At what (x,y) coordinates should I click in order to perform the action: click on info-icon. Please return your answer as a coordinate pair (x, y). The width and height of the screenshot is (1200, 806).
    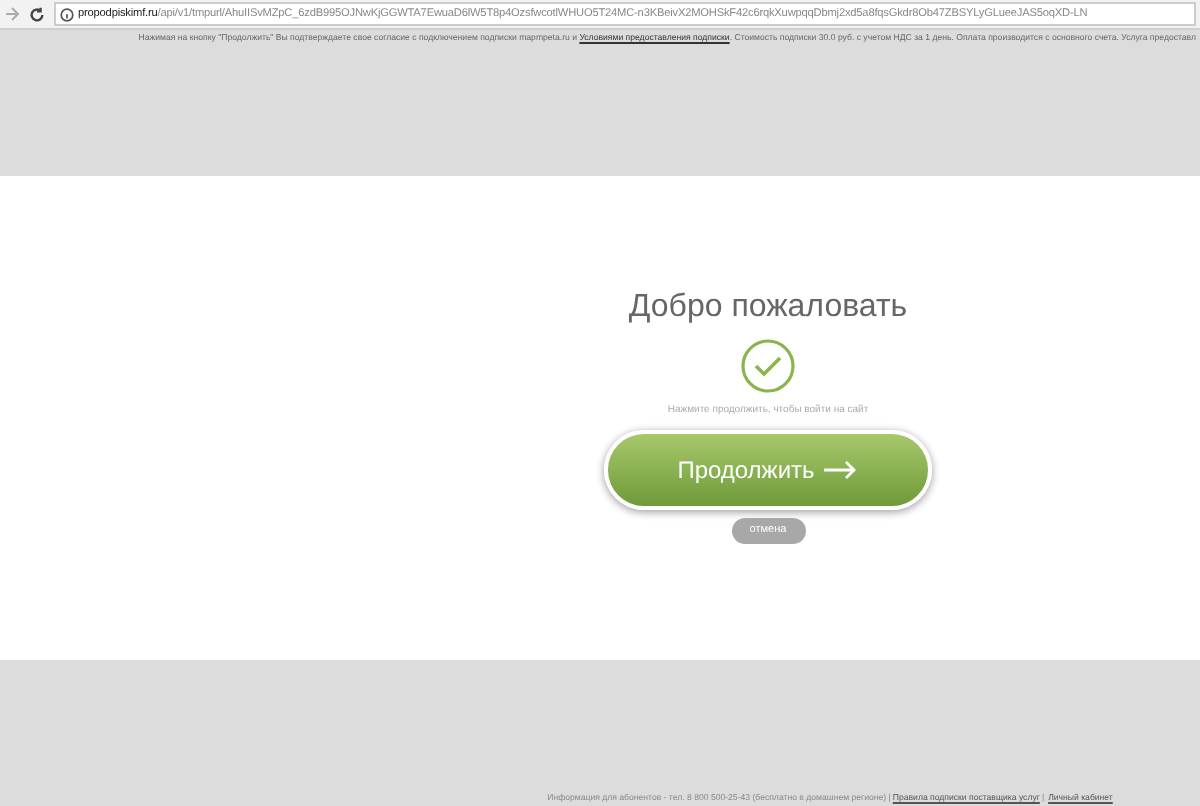
    Looking at the image, I should click on (67, 14).